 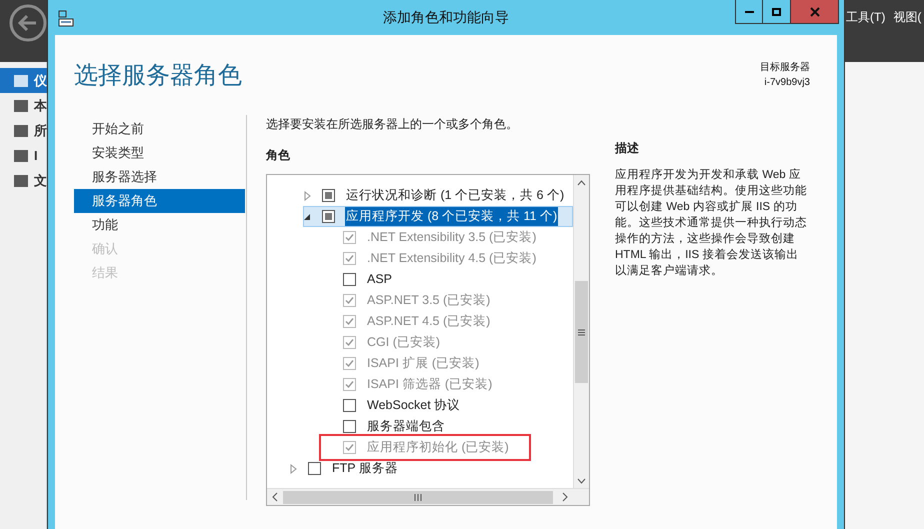 I want to click on menu-item: 工具(T), so click(x=866, y=17).